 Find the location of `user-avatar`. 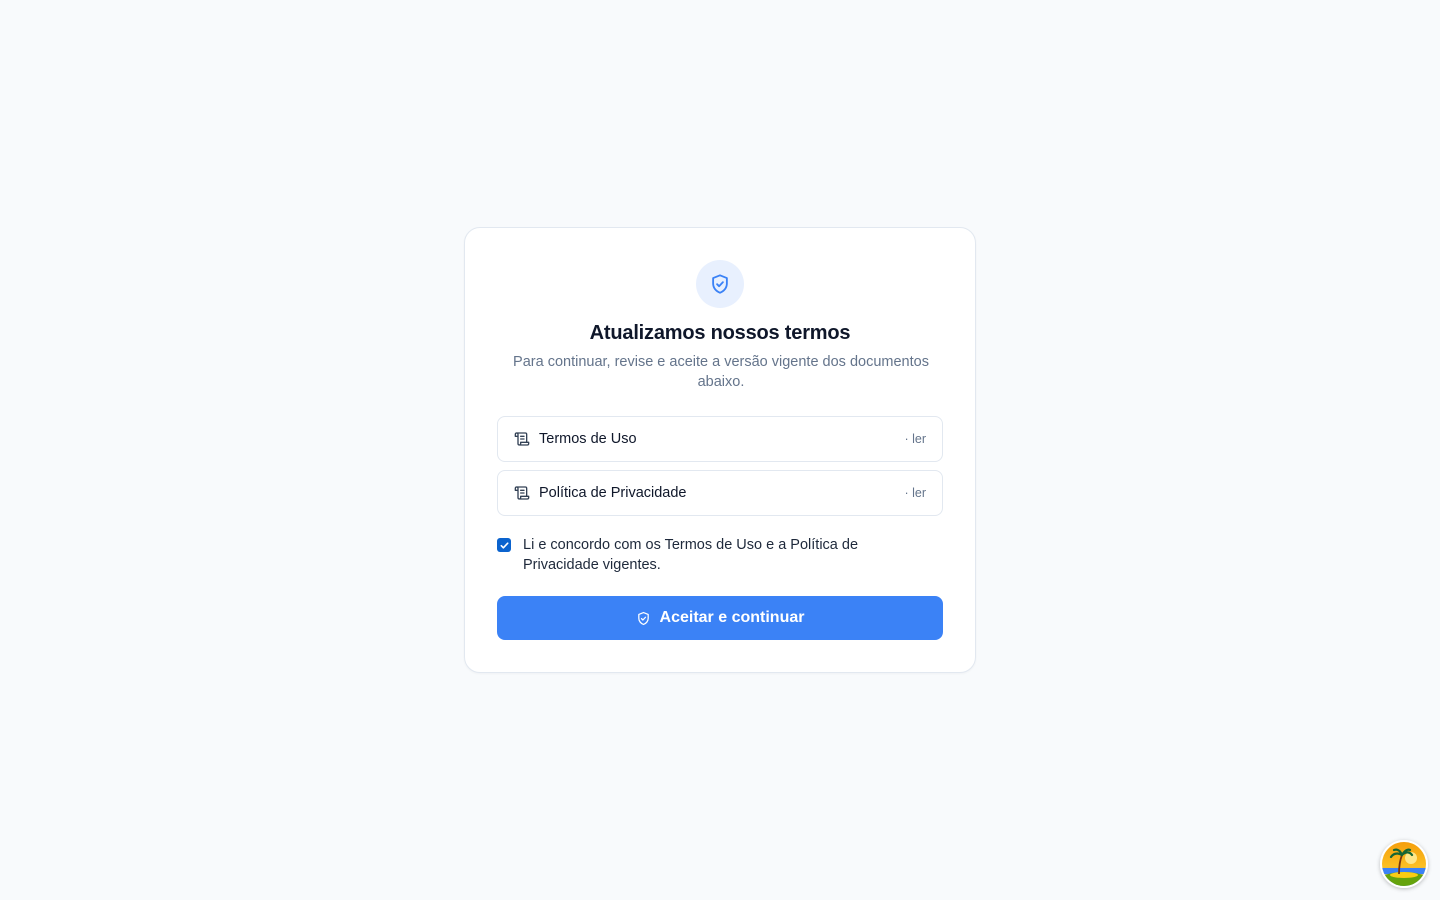

user-avatar is located at coordinates (1404, 864).